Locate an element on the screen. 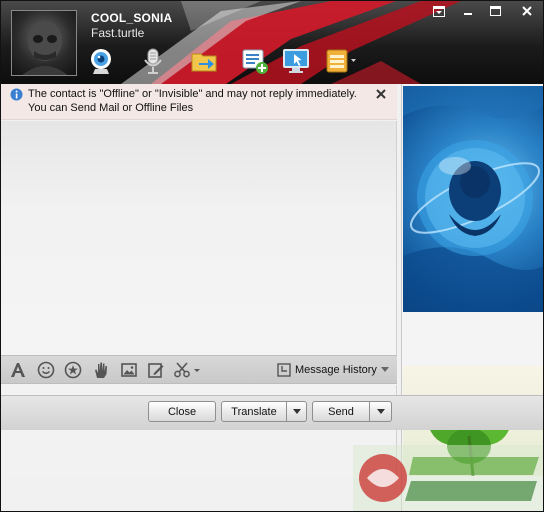 The image size is (544, 512). send-button-label: Send is located at coordinates (341, 411).